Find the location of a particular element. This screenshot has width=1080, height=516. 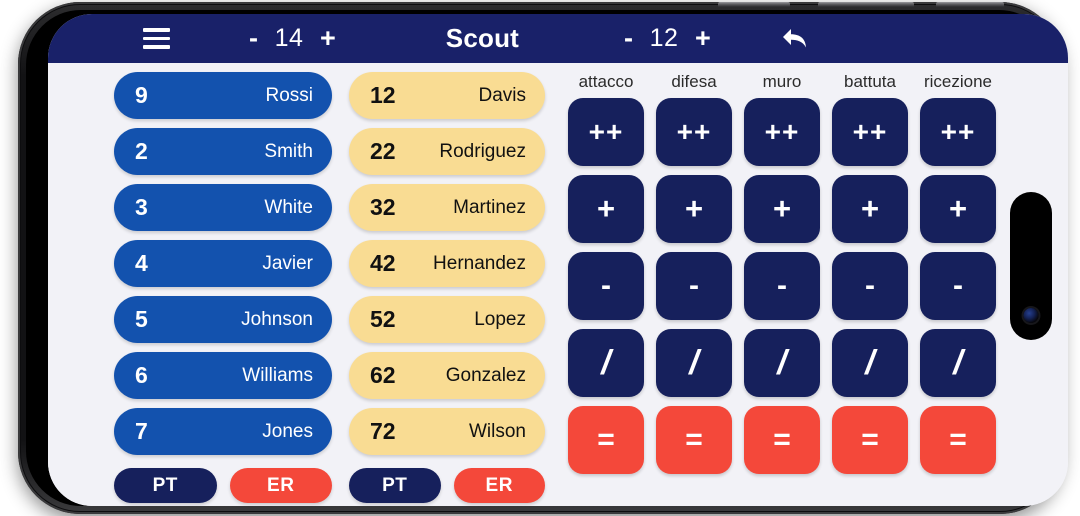

hamburger-menu-icon is located at coordinates (156, 39).